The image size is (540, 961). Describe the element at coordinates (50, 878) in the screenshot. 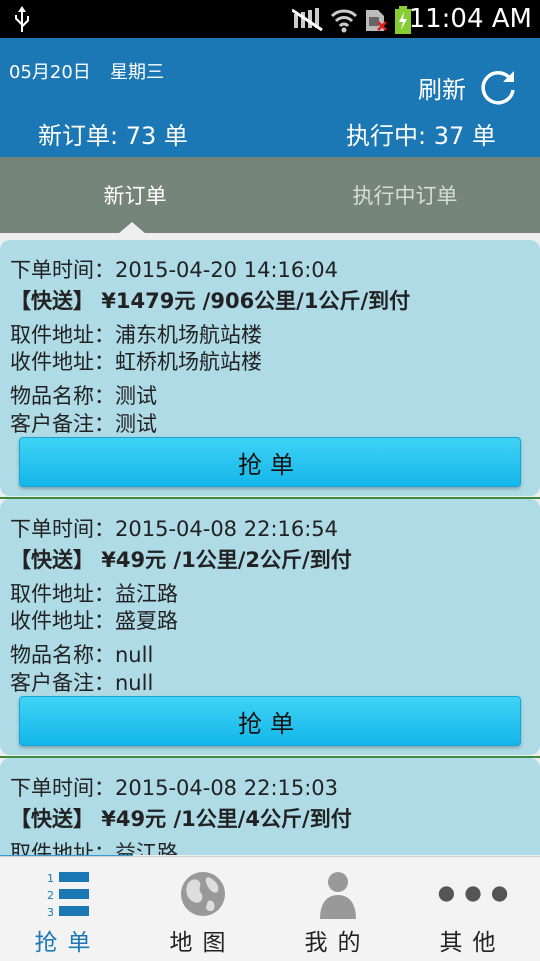

I see `svg-text: 1` at that location.